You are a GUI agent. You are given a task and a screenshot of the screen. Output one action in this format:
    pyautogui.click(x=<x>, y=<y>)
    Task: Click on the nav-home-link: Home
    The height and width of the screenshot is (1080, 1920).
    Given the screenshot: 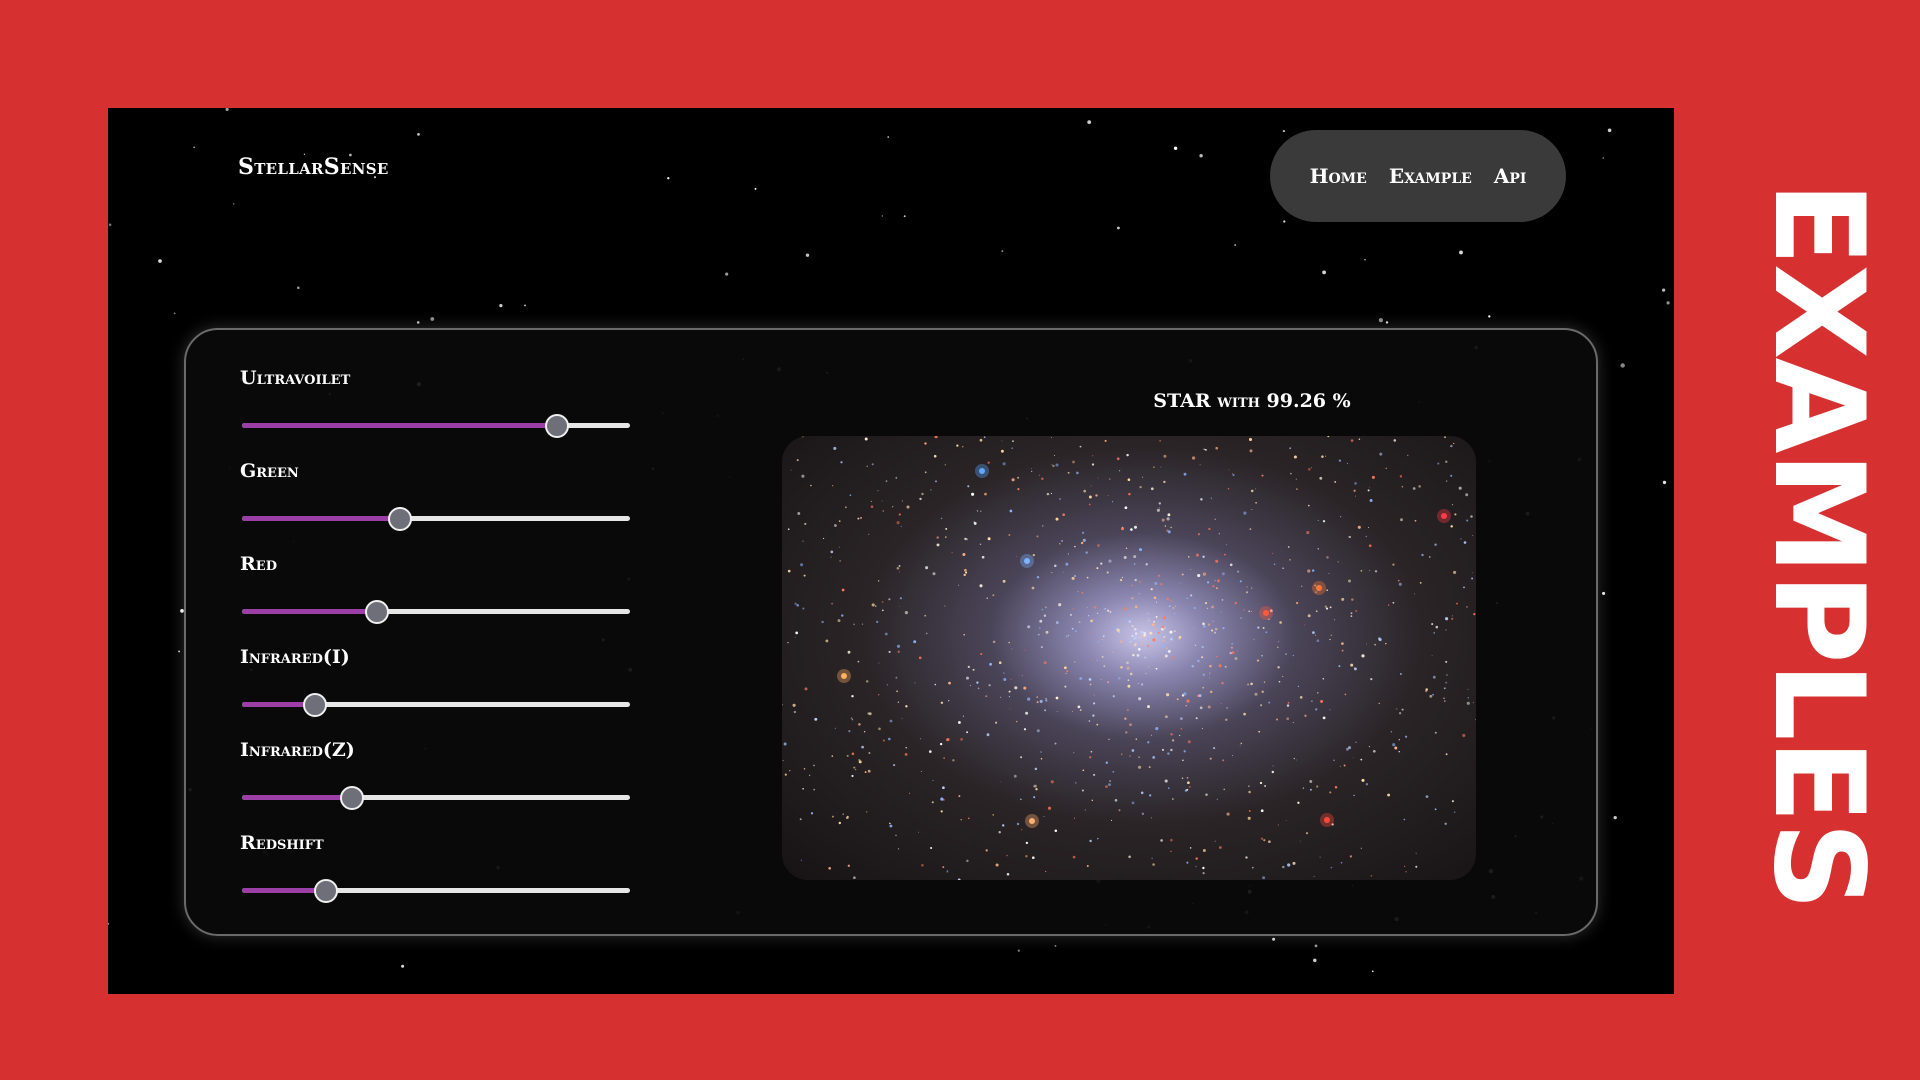 What is the action you would take?
    pyautogui.click(x=1338, y=176)
    